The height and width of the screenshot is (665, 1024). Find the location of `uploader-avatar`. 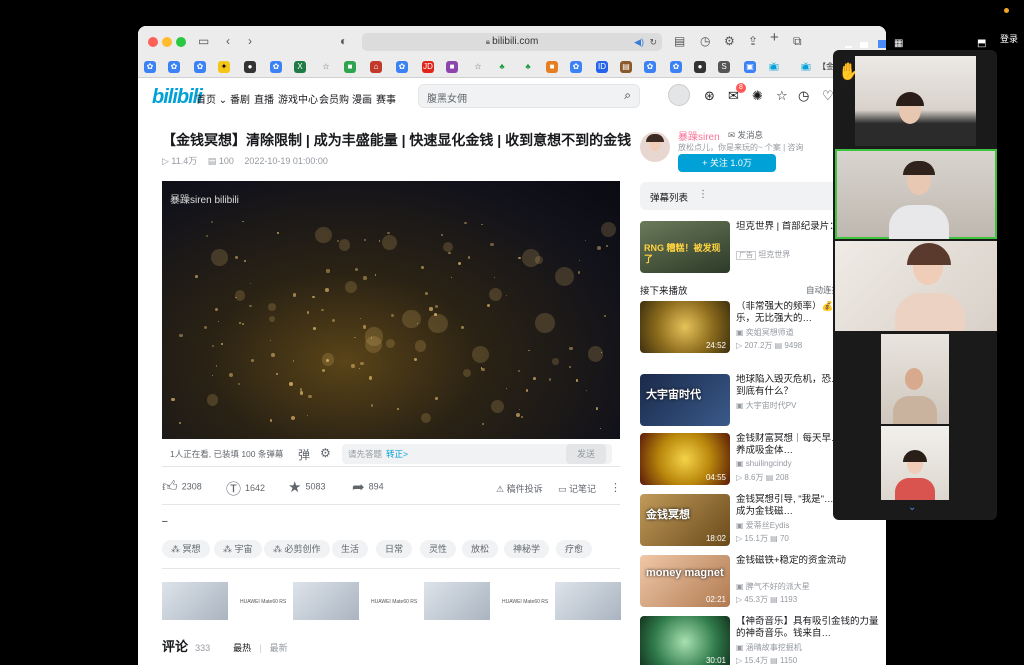

uploader-avatar is located at coordinates (655, 147).